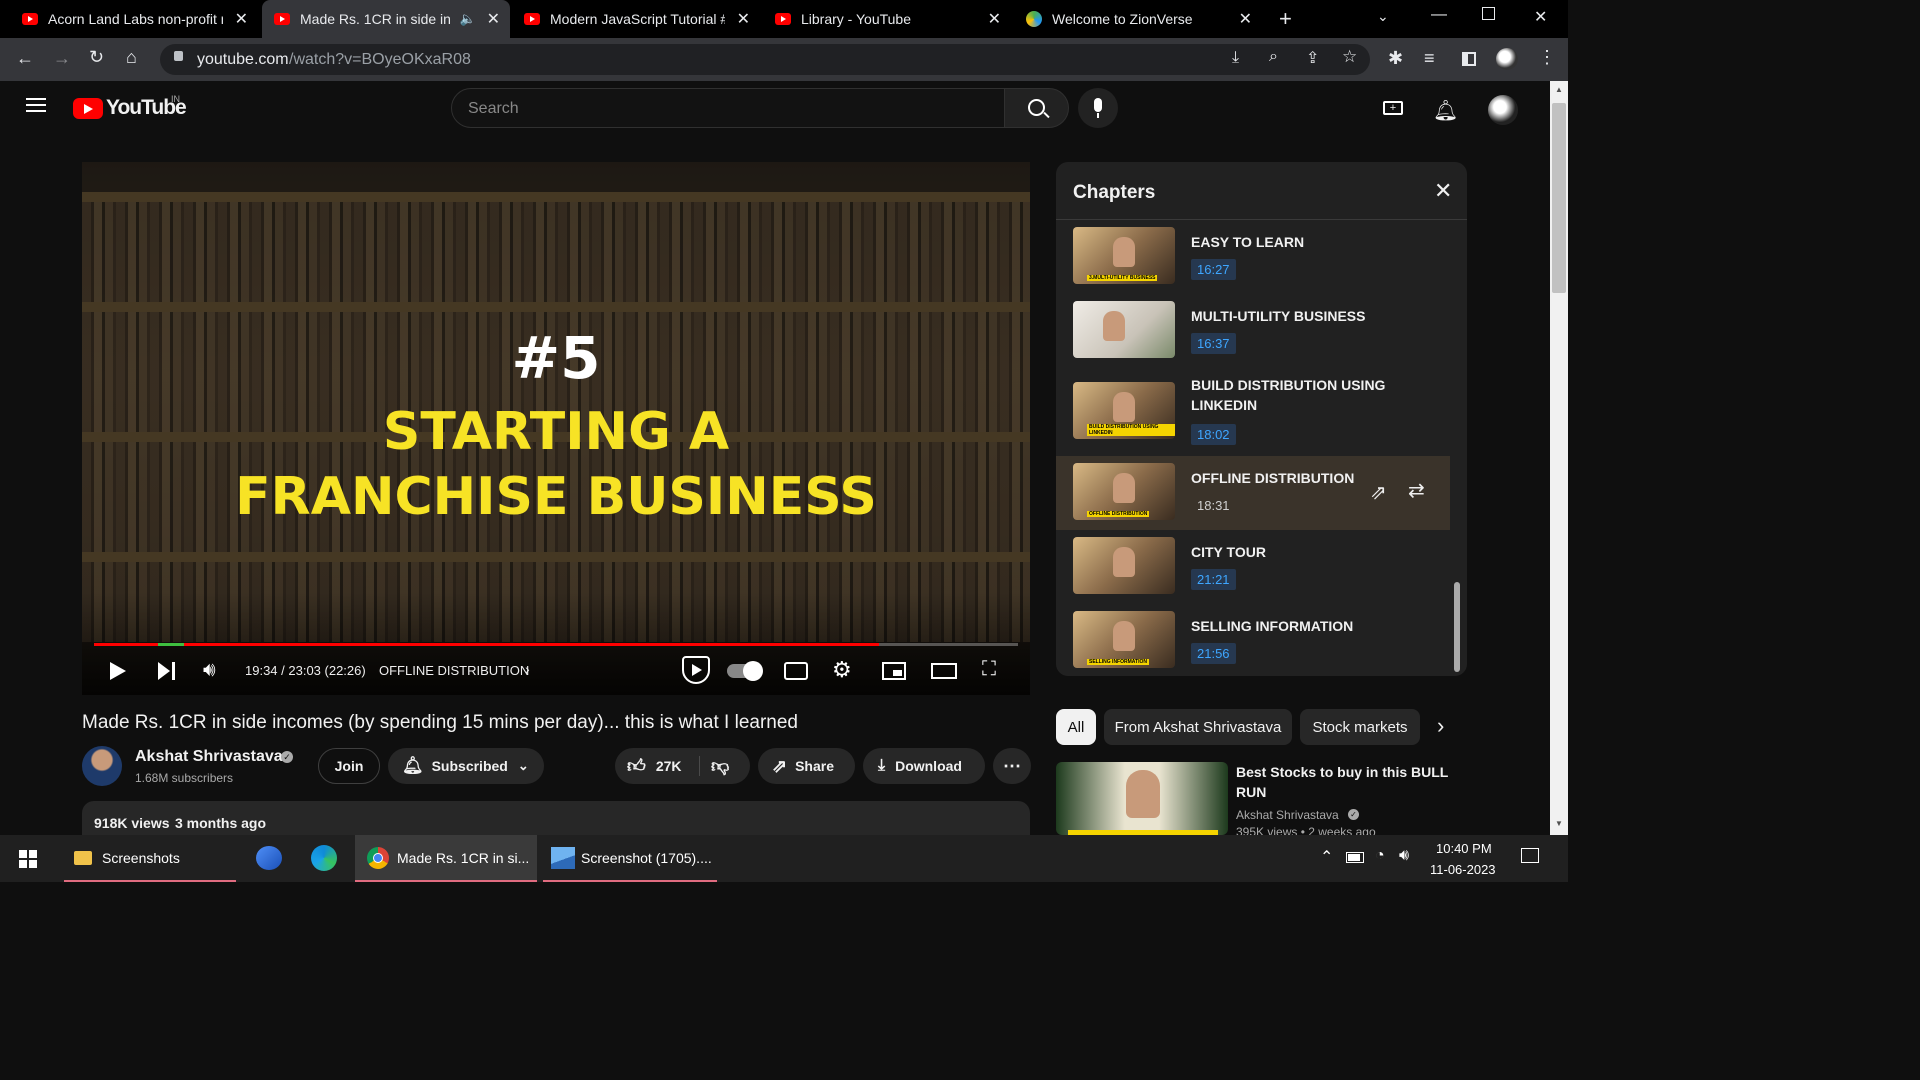 The height and width of the screenshot is (1080, 1920). What do you see at coordinates (924, 766) in the screenshot?
I see `download-button: ⤓ Download` at bounding box center [924, 766].